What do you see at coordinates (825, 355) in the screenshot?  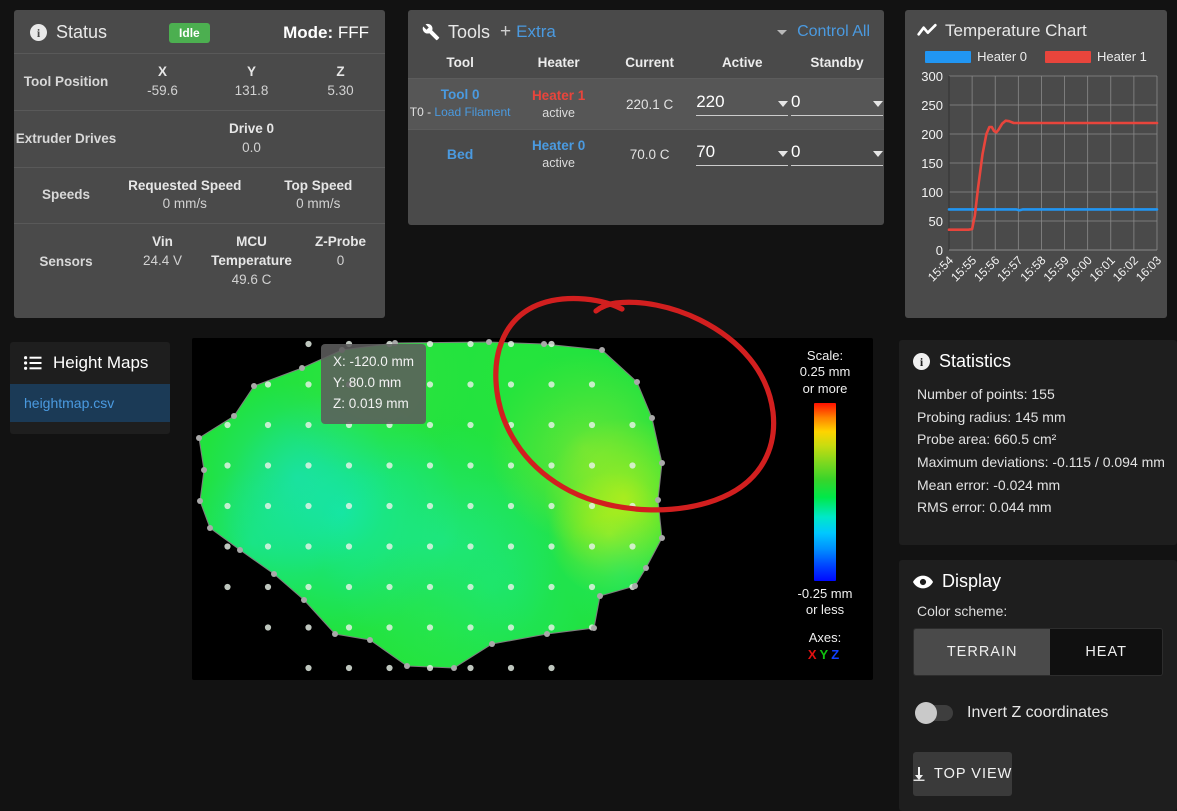 I see `scale-title: Scale:` at bounding box center [825, 355].